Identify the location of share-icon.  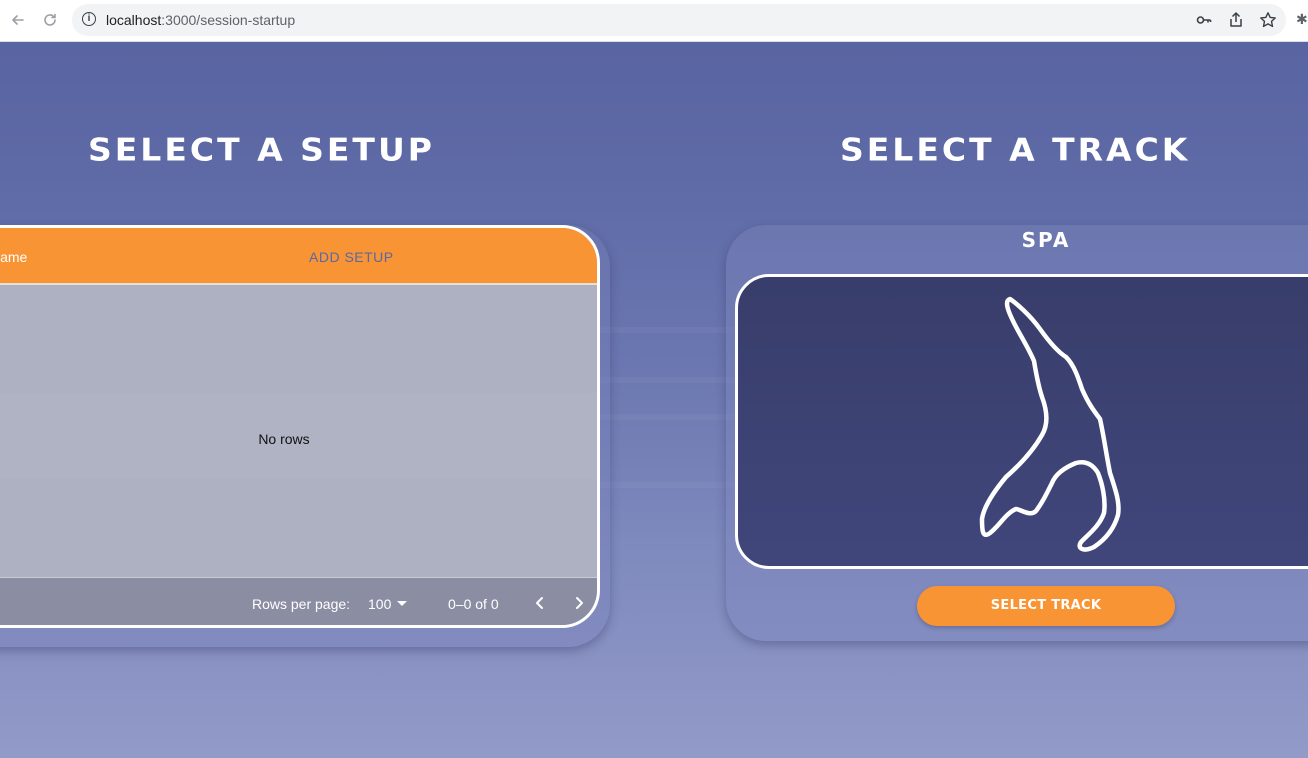
(1236, 20).